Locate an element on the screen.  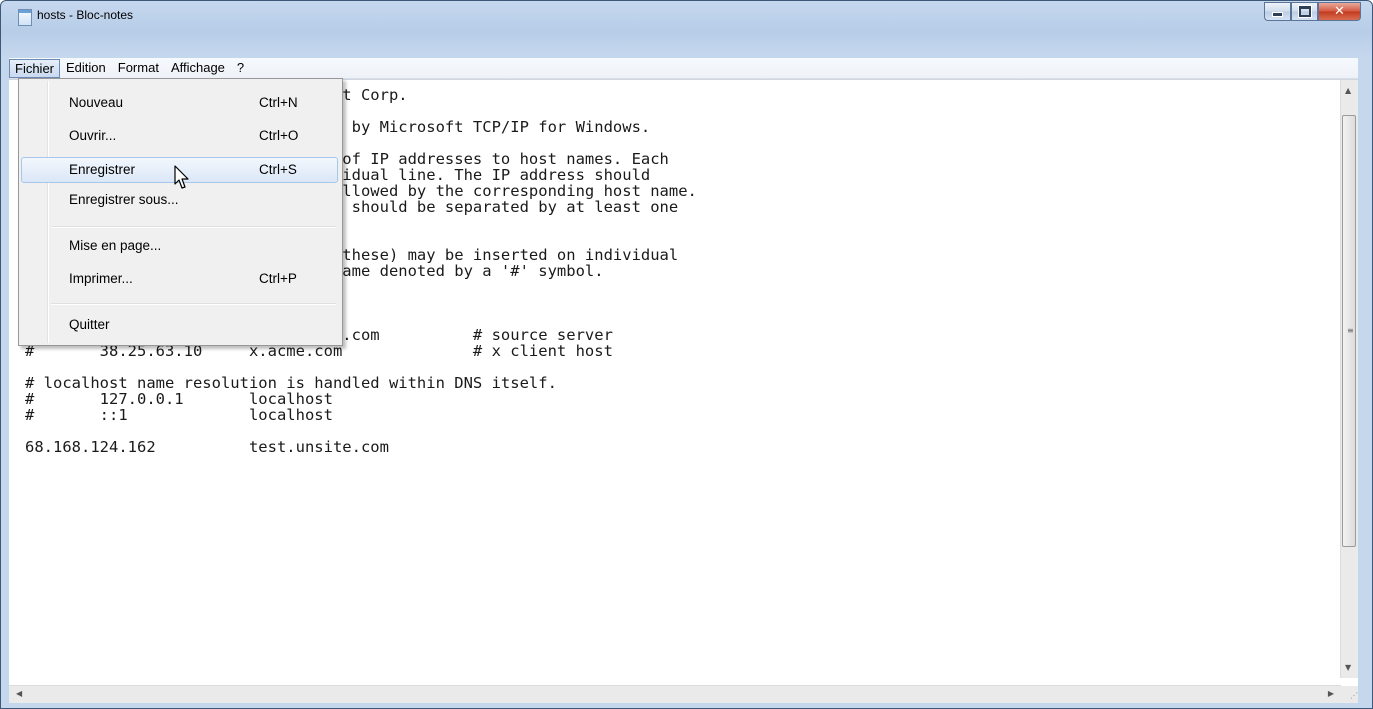
menu-item-shortcut: Ctrl+O is located at coordinates (279, 135).